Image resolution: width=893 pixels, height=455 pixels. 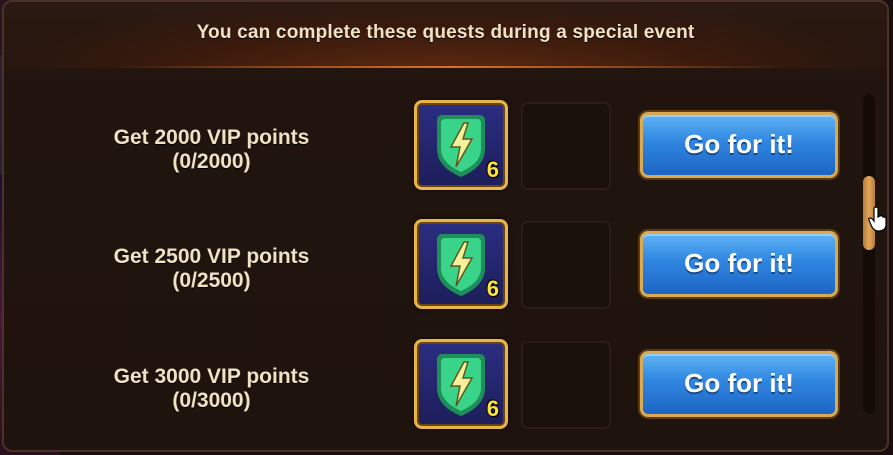 I want to click on quest-label: Get 2000 VIP points (0/2000), so click(x=211, y=150).